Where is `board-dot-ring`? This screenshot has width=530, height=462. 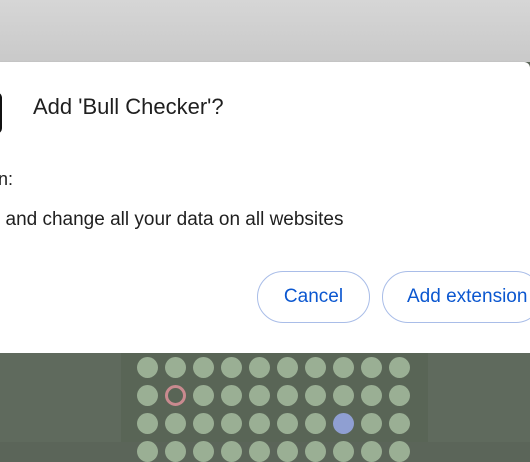
board-dot-ring is located at coordinates (175, 395).